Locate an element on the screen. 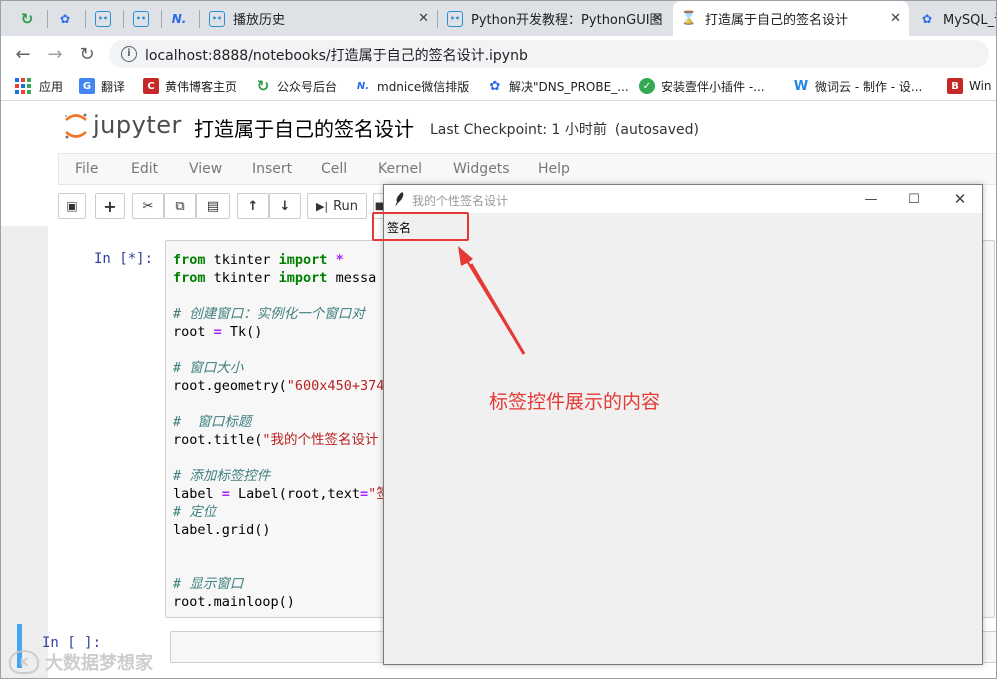 This screenshot has height=679, width=997. tab-active: ⌛ 打造属于自己的签名设计 ✕ is located at coordinates (791, 18).